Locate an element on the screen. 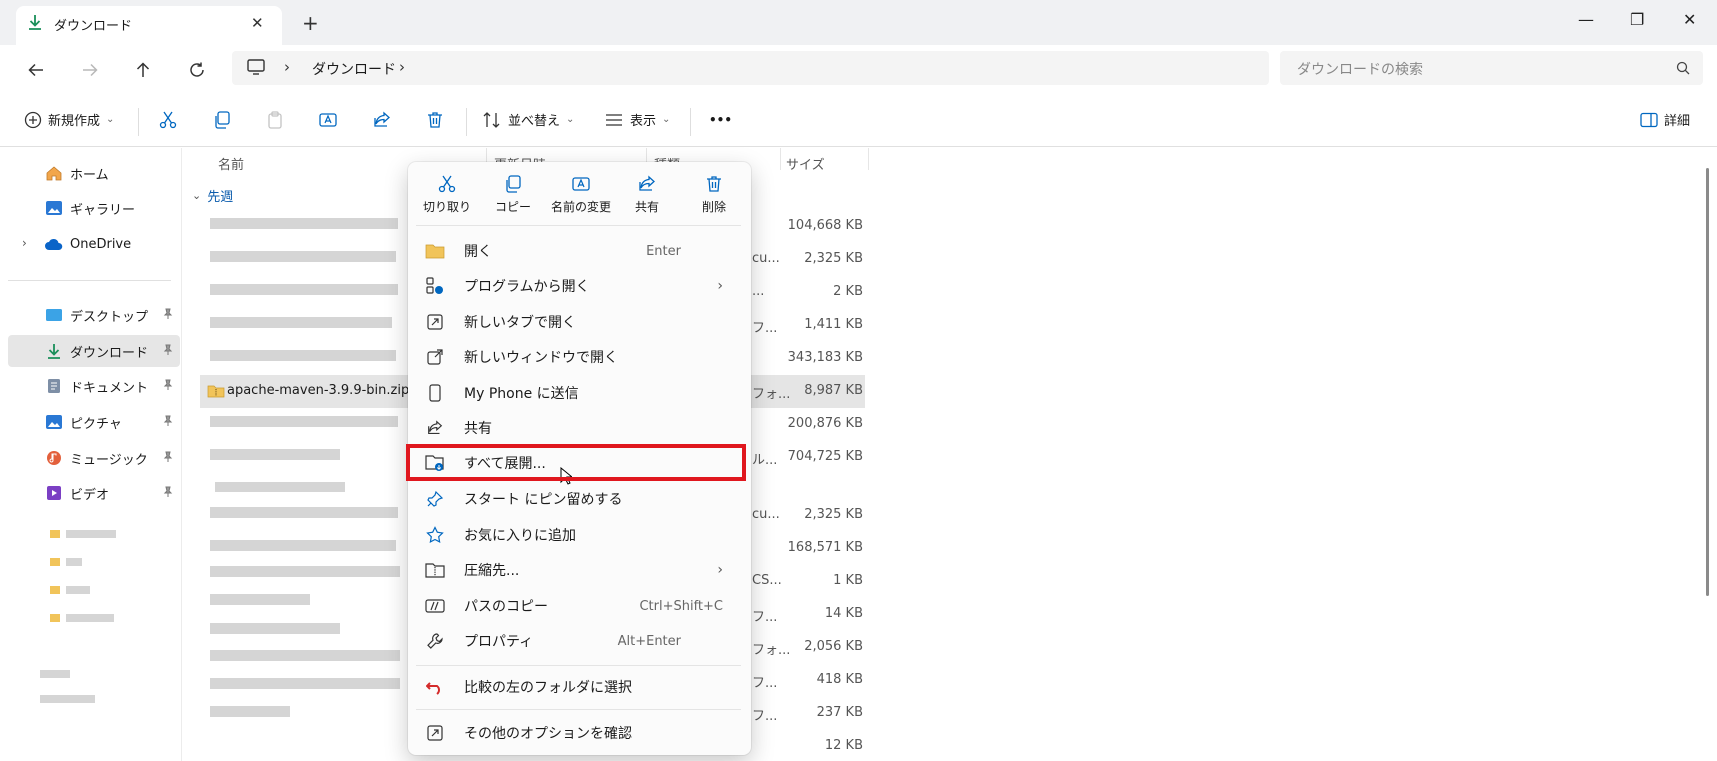  arrow-right-icon is located at coordinates (90, 70).